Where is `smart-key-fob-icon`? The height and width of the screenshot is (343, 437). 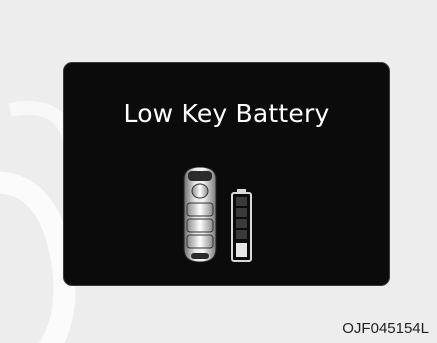 smart-key-fob-icon is located at coordinates (200, 215).